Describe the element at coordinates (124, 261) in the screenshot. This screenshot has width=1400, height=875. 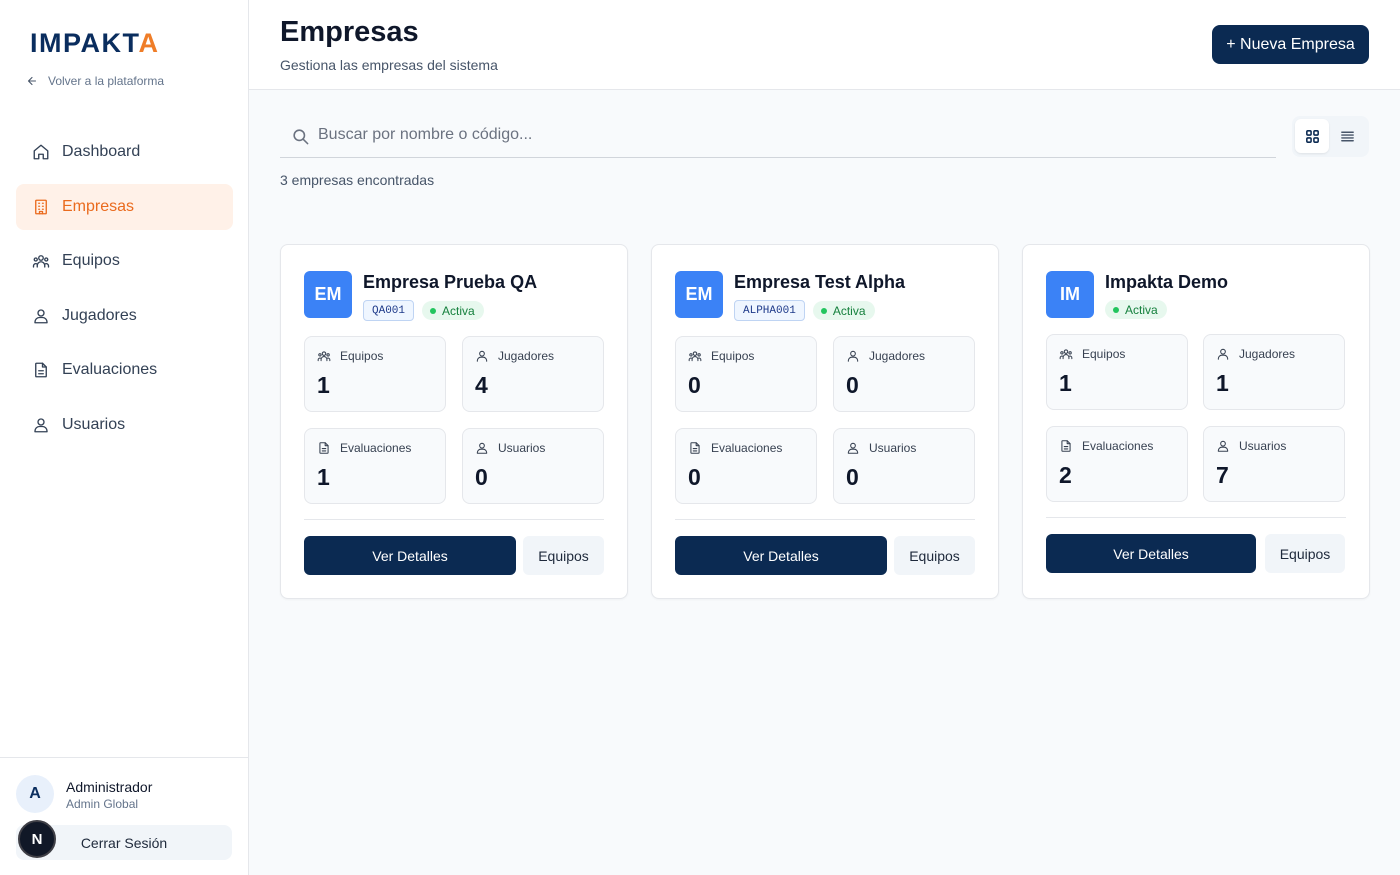
I see `sidebar-item-equipos: Equipos` at that location.